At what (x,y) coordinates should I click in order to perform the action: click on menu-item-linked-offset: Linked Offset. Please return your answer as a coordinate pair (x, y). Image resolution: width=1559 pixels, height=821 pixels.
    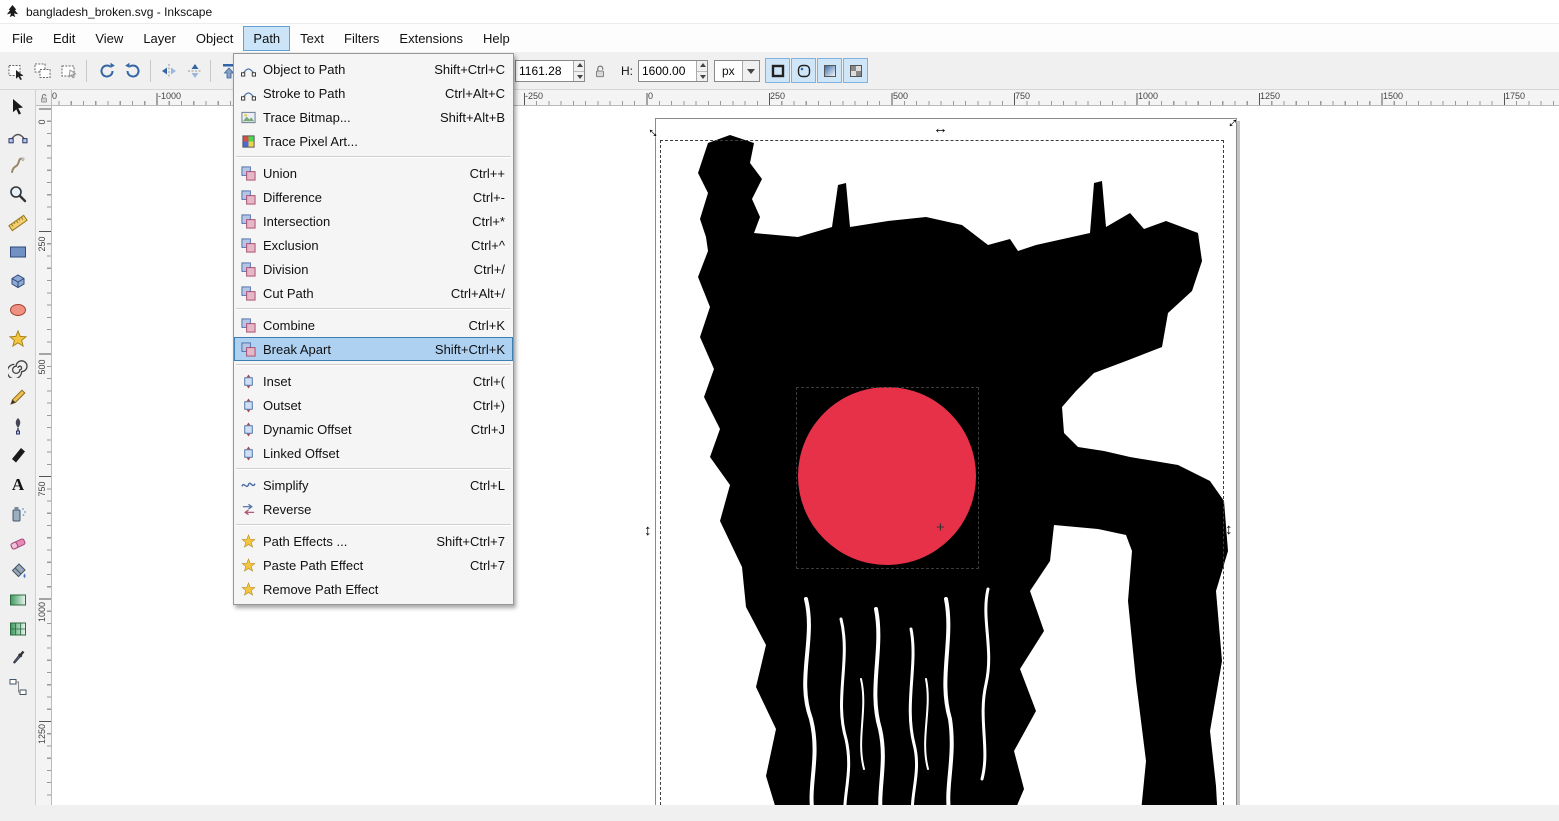
    Looking at the image, I should click on (373, 453).